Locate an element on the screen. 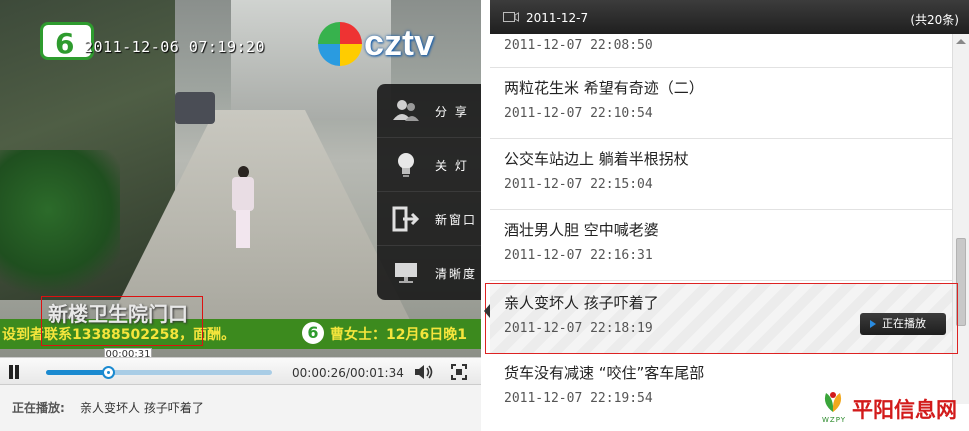  ticker-badge: 6 is located at coordinates (313, 333).